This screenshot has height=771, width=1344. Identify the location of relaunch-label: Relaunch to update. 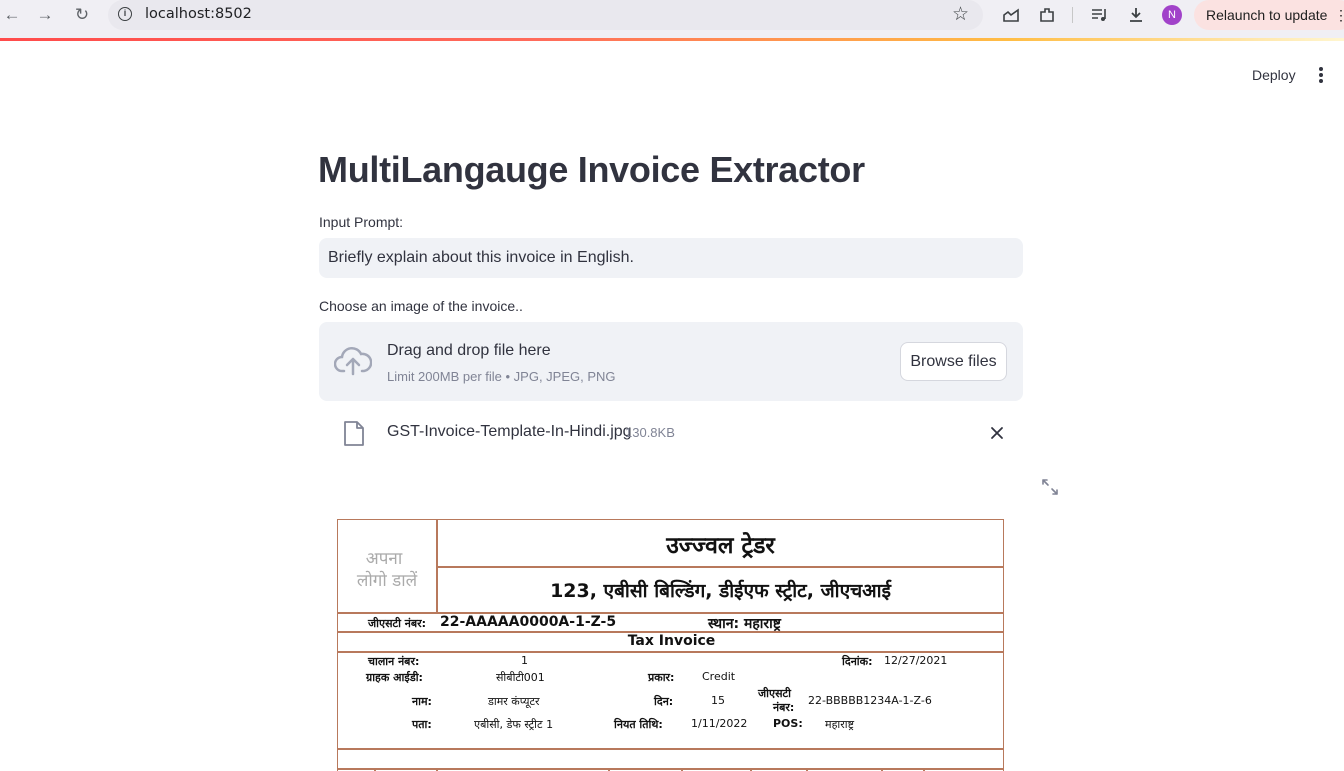
(1267, 15).